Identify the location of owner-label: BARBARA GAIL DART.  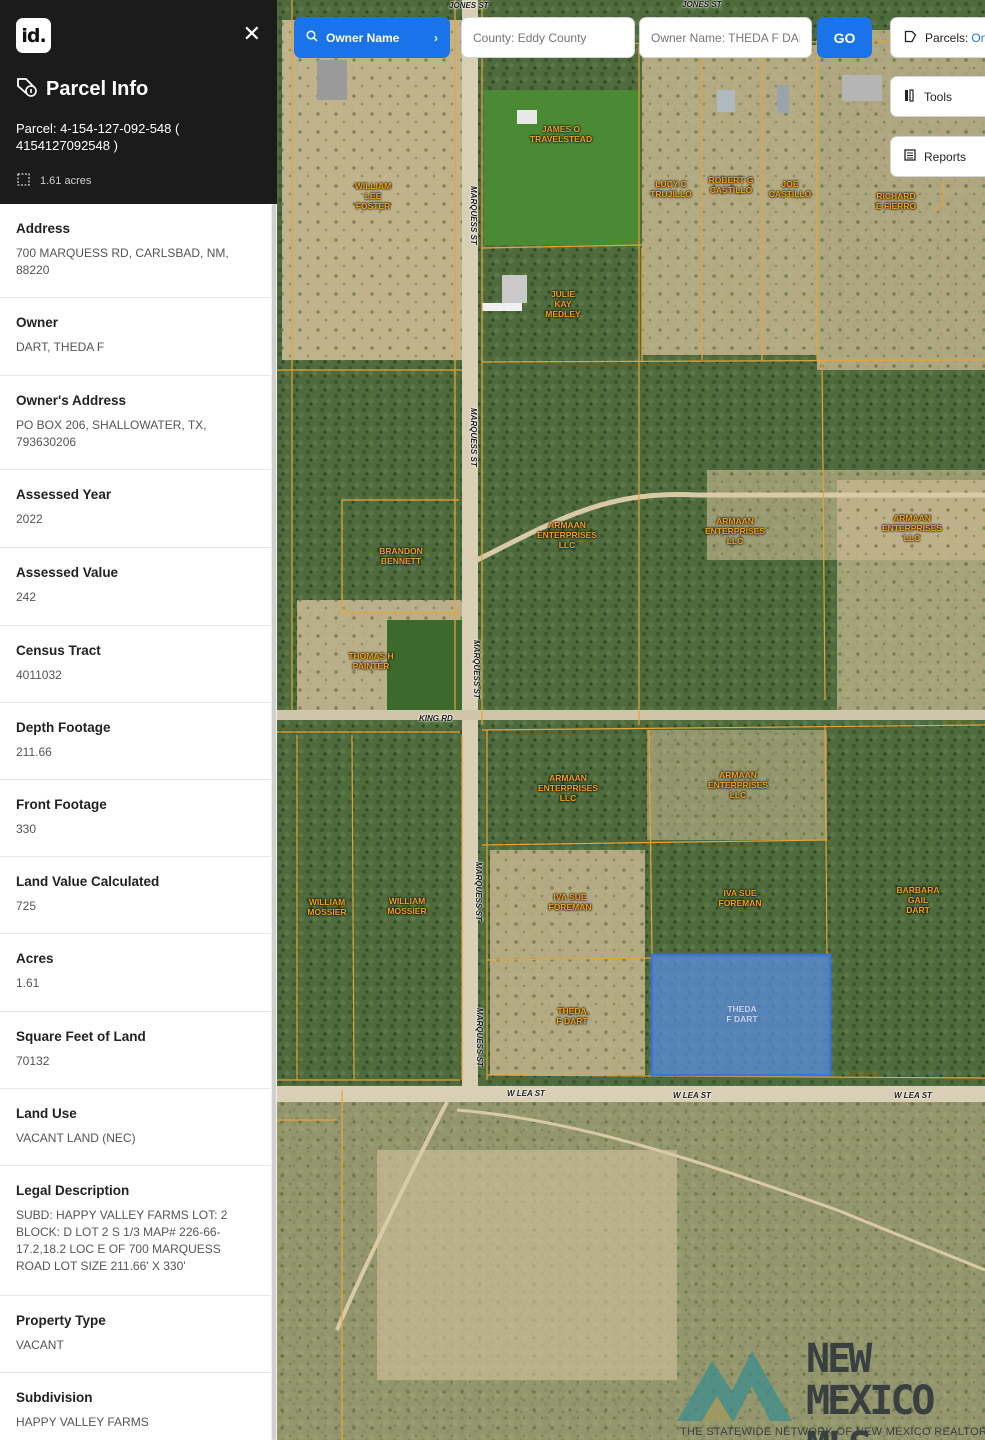
(918, 900).